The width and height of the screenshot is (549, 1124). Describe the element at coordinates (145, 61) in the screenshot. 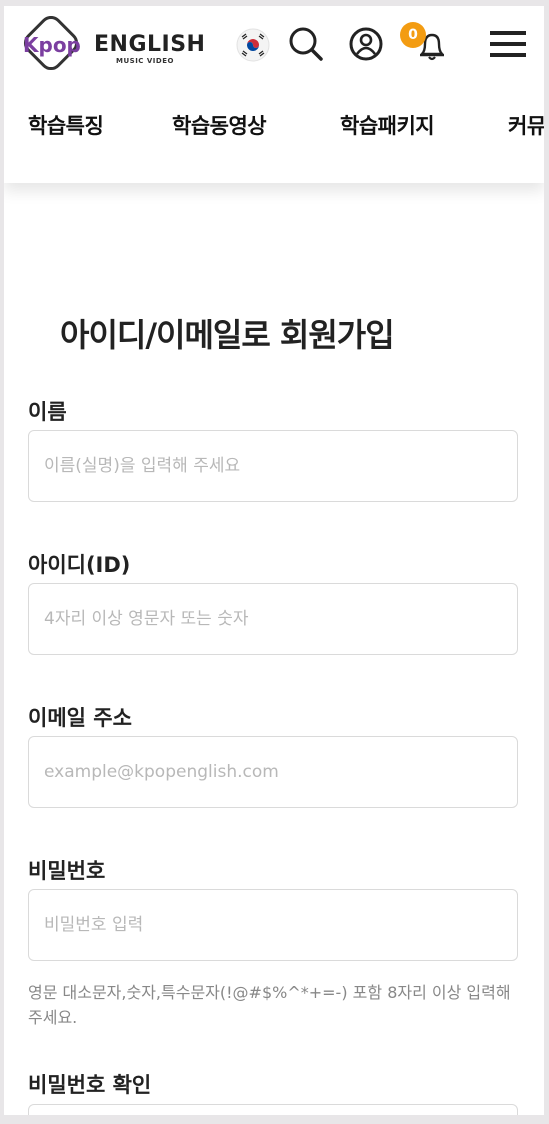

I see `logo-subtext: MUSIC VIDEO` at that location.